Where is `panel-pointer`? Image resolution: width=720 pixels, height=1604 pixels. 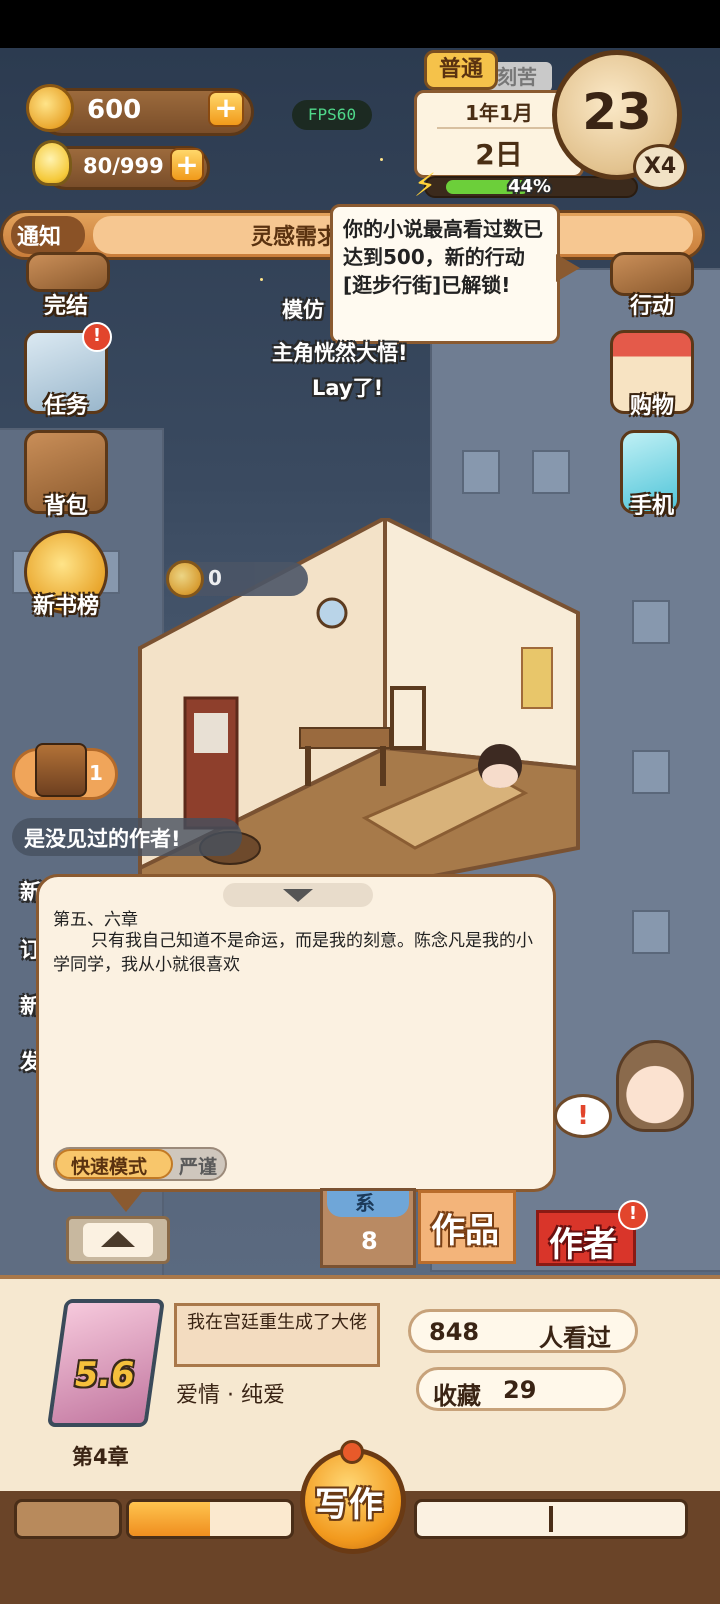
panel-pointer is located at coordinates (126, 1202).